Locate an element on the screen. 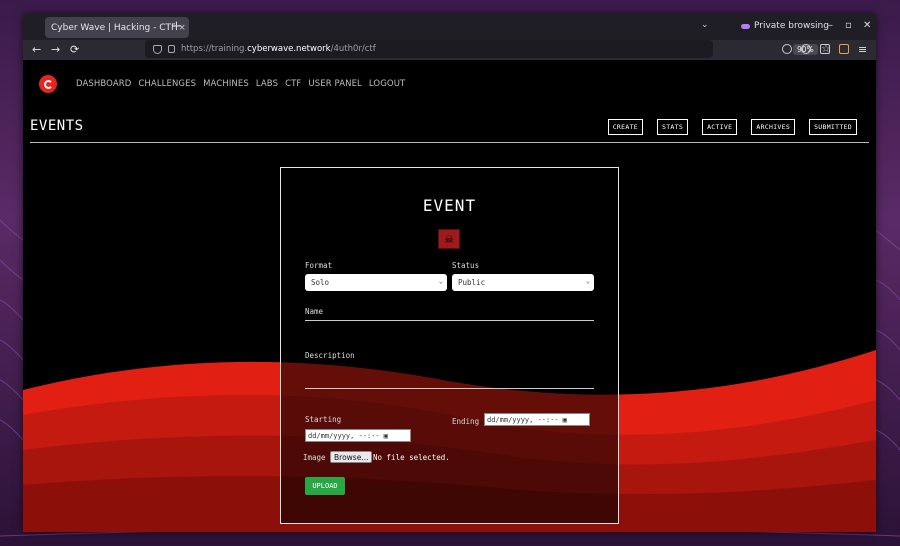 Image resolution: width=900 pixels, height=546 pixels. name-input is located at coordinates (449, 320).